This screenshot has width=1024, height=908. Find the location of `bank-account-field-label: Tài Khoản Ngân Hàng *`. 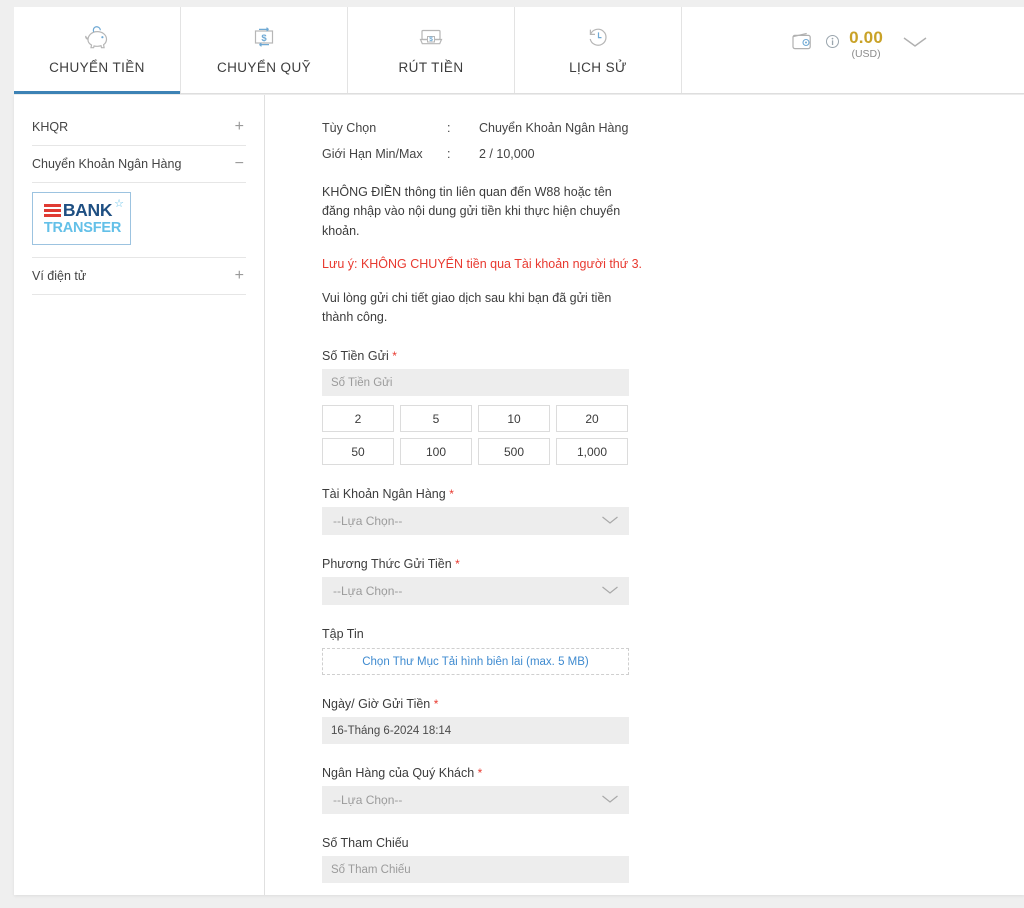

bank-account-field-label: Tài Khoản Ngân Hàng * is located at coordinates (673, 494).